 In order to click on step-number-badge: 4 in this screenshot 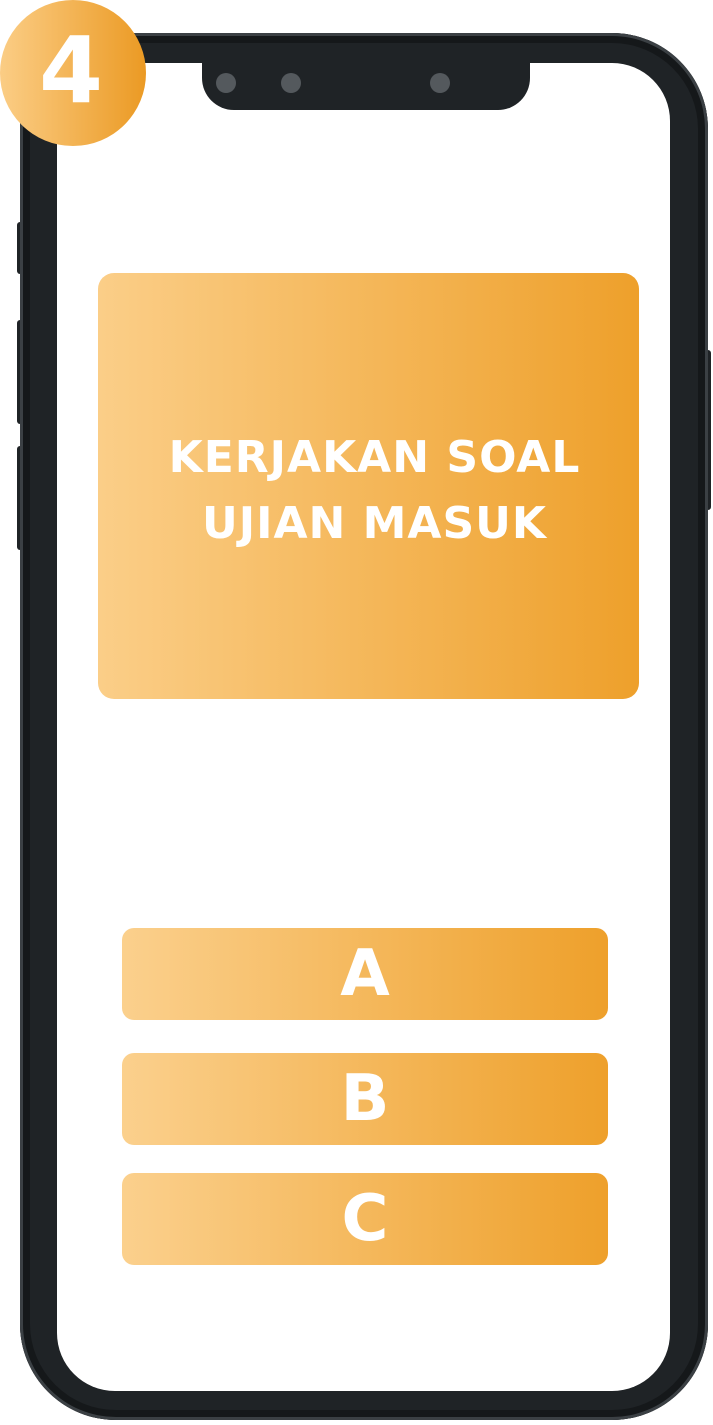, I will do `click(73, 73)`.